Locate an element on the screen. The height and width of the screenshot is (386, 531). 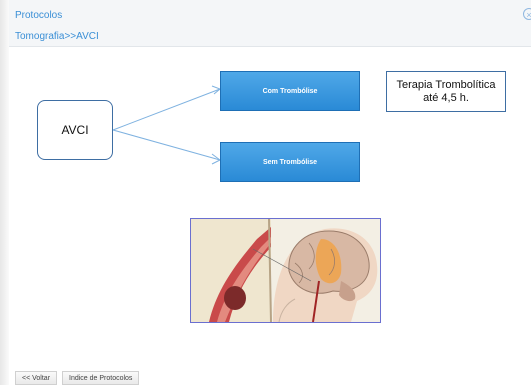
flow-connectors is located at coordinates (166, 125).